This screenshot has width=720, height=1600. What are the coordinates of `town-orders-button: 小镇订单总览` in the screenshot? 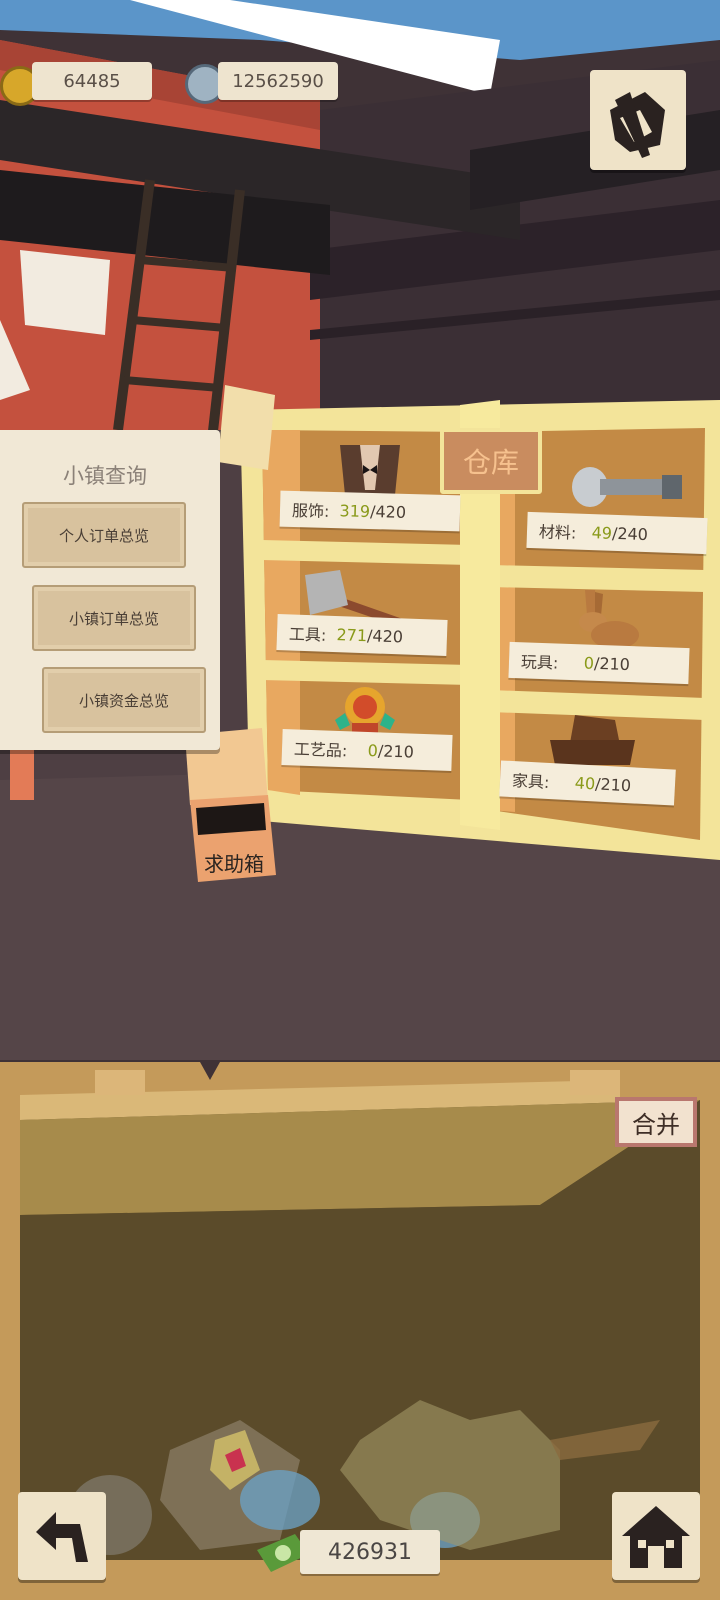 It's located at (114, 618).